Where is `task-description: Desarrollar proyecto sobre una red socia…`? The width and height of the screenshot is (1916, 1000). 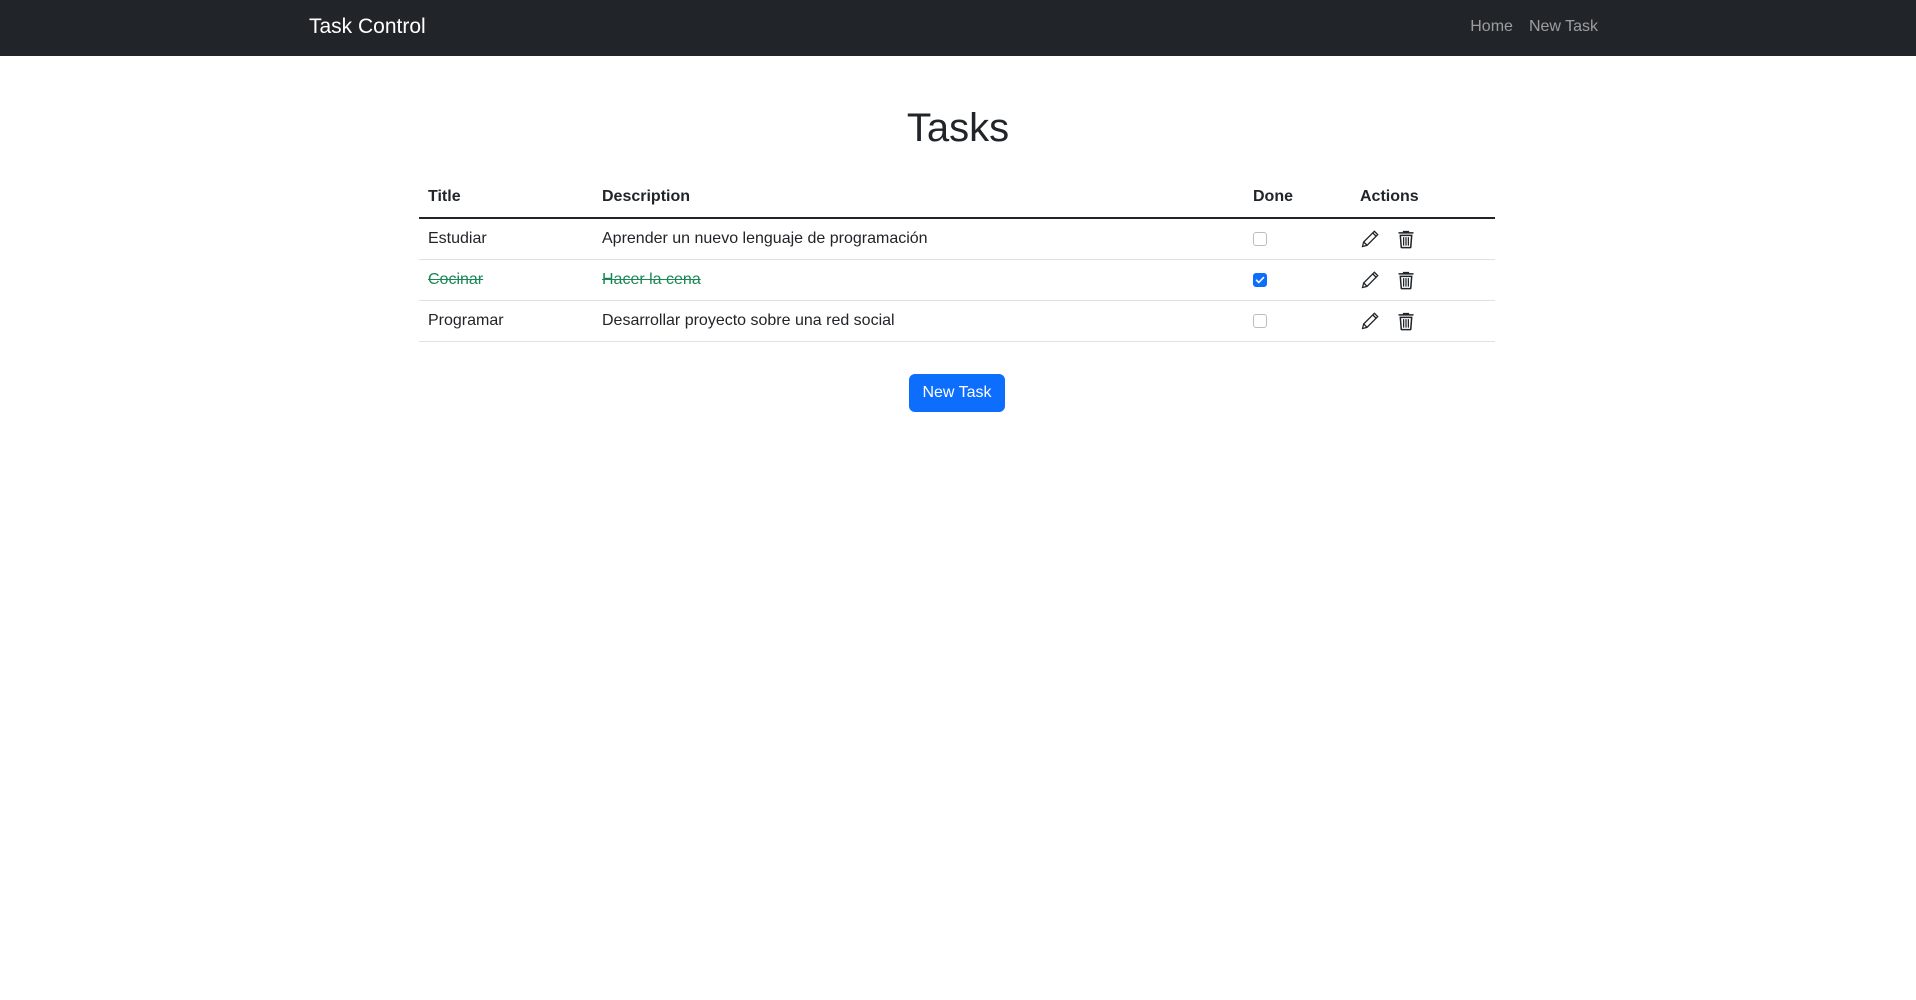 task-description: Desarrollar proyecto sobre una red socia… is located at coordinates (918, 321).